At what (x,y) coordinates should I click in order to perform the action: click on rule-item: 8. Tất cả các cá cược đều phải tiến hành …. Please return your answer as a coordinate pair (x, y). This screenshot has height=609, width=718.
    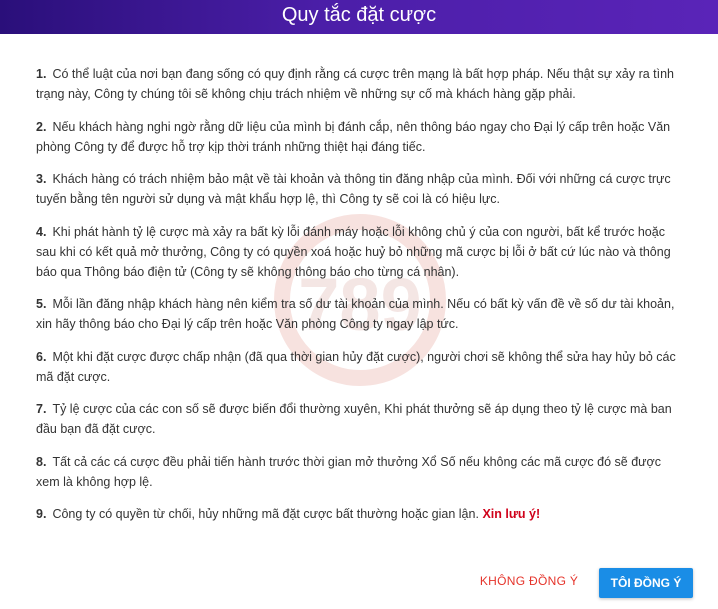
    Looking at the image, I should click on (361, 472).